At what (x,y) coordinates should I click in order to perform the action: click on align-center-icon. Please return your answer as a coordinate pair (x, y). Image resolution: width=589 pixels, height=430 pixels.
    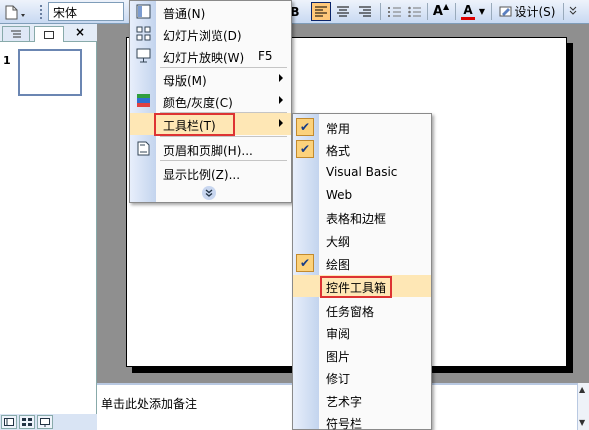
    Looking at the image, I should click on (343, 11).